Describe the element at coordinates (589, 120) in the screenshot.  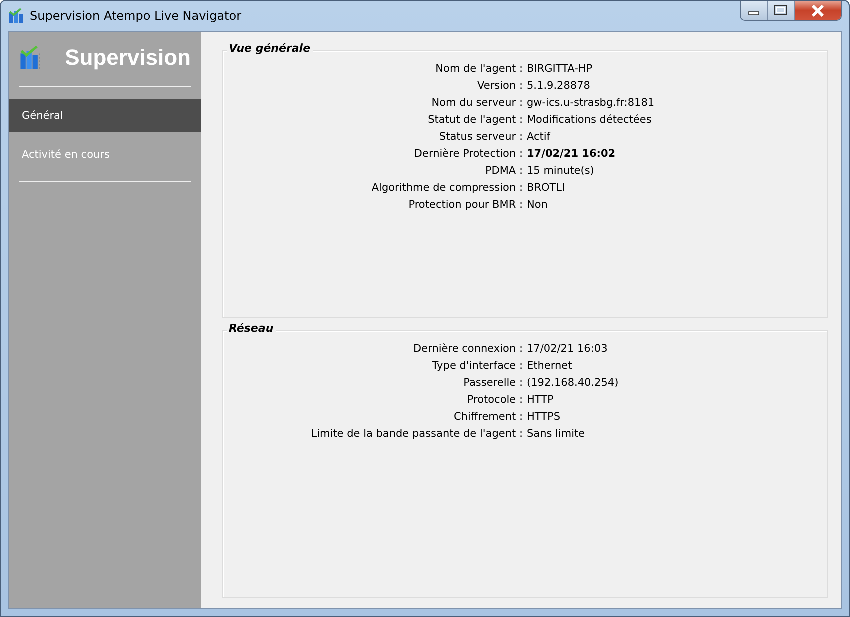
I see `field-value: Modifications détectées` at that location.